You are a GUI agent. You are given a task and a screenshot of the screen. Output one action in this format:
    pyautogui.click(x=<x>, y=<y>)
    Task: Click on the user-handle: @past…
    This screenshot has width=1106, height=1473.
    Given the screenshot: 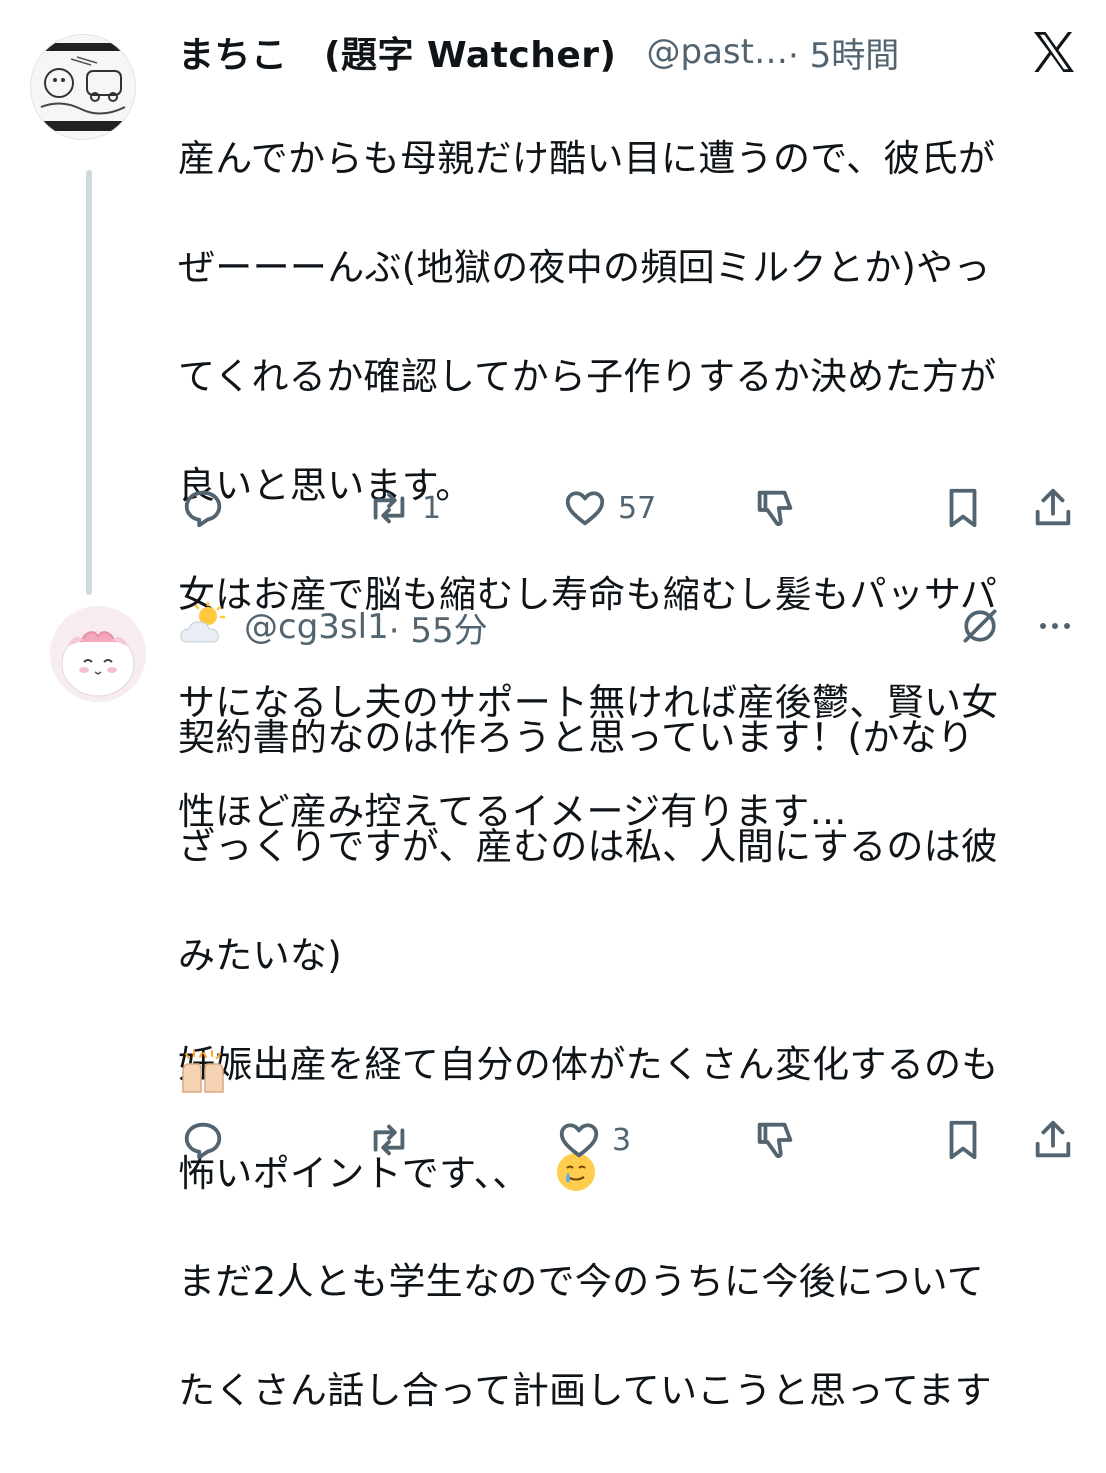 What is the action you would take?
    pyautogui.click(x=717, y=52)
    